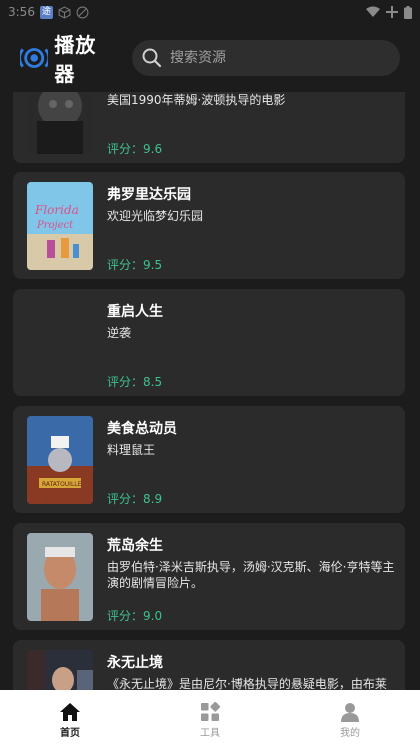  What do you see at coordinates (350, 733) in the screenshot?
I see `nav-label-profile: 我的` at bounding box center [350, 733].